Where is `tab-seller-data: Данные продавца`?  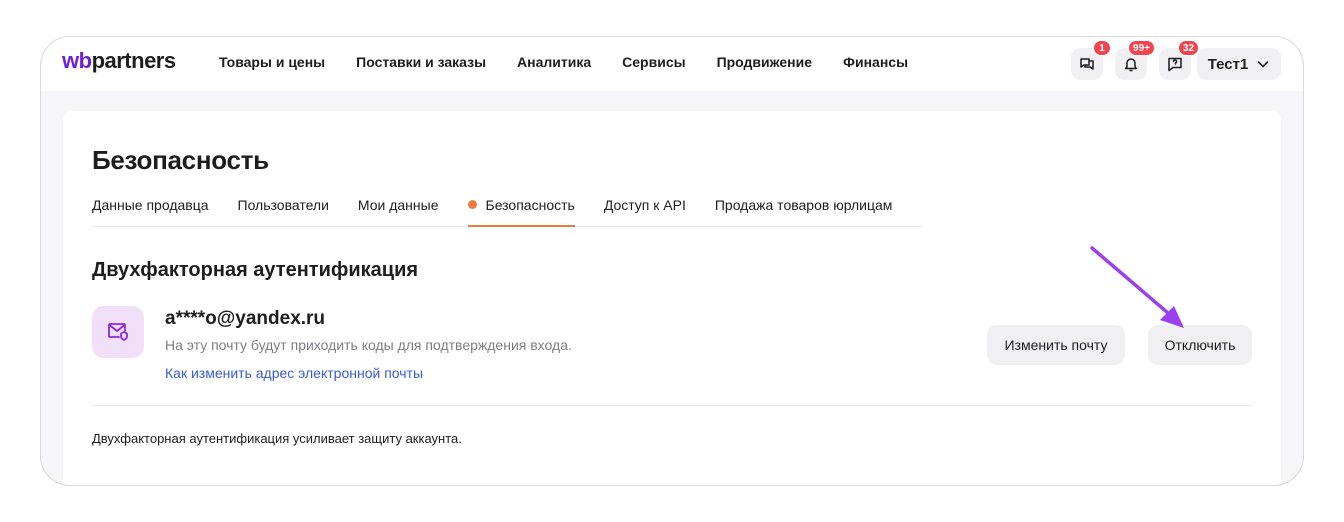
tab-seller-data: Данные продавца is located at coordinates (150, 211).